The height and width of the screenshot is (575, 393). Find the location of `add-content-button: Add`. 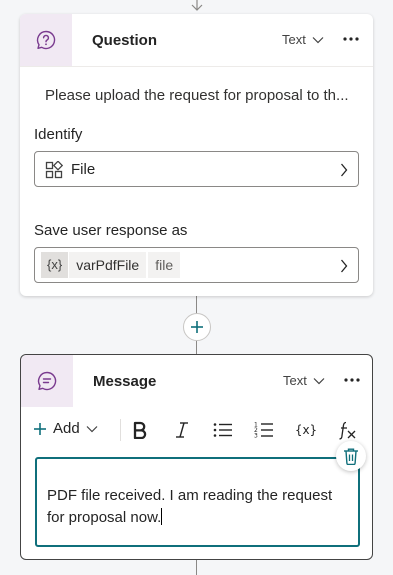

add-content-button: Add is located at coordinates (65, 428).